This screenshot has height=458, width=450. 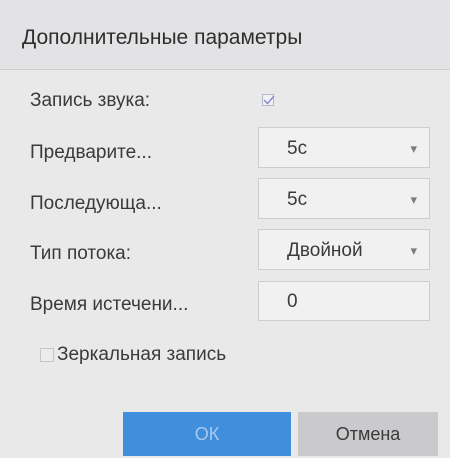 I want to click on stream-type-select: Двойной ▾, so click(x=344, y=249).